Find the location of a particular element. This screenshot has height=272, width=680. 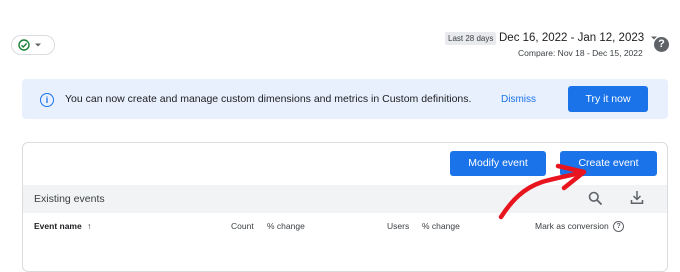

column-mark-as-conversion: Mark as conversion ? is located at coordinates (580, 227).